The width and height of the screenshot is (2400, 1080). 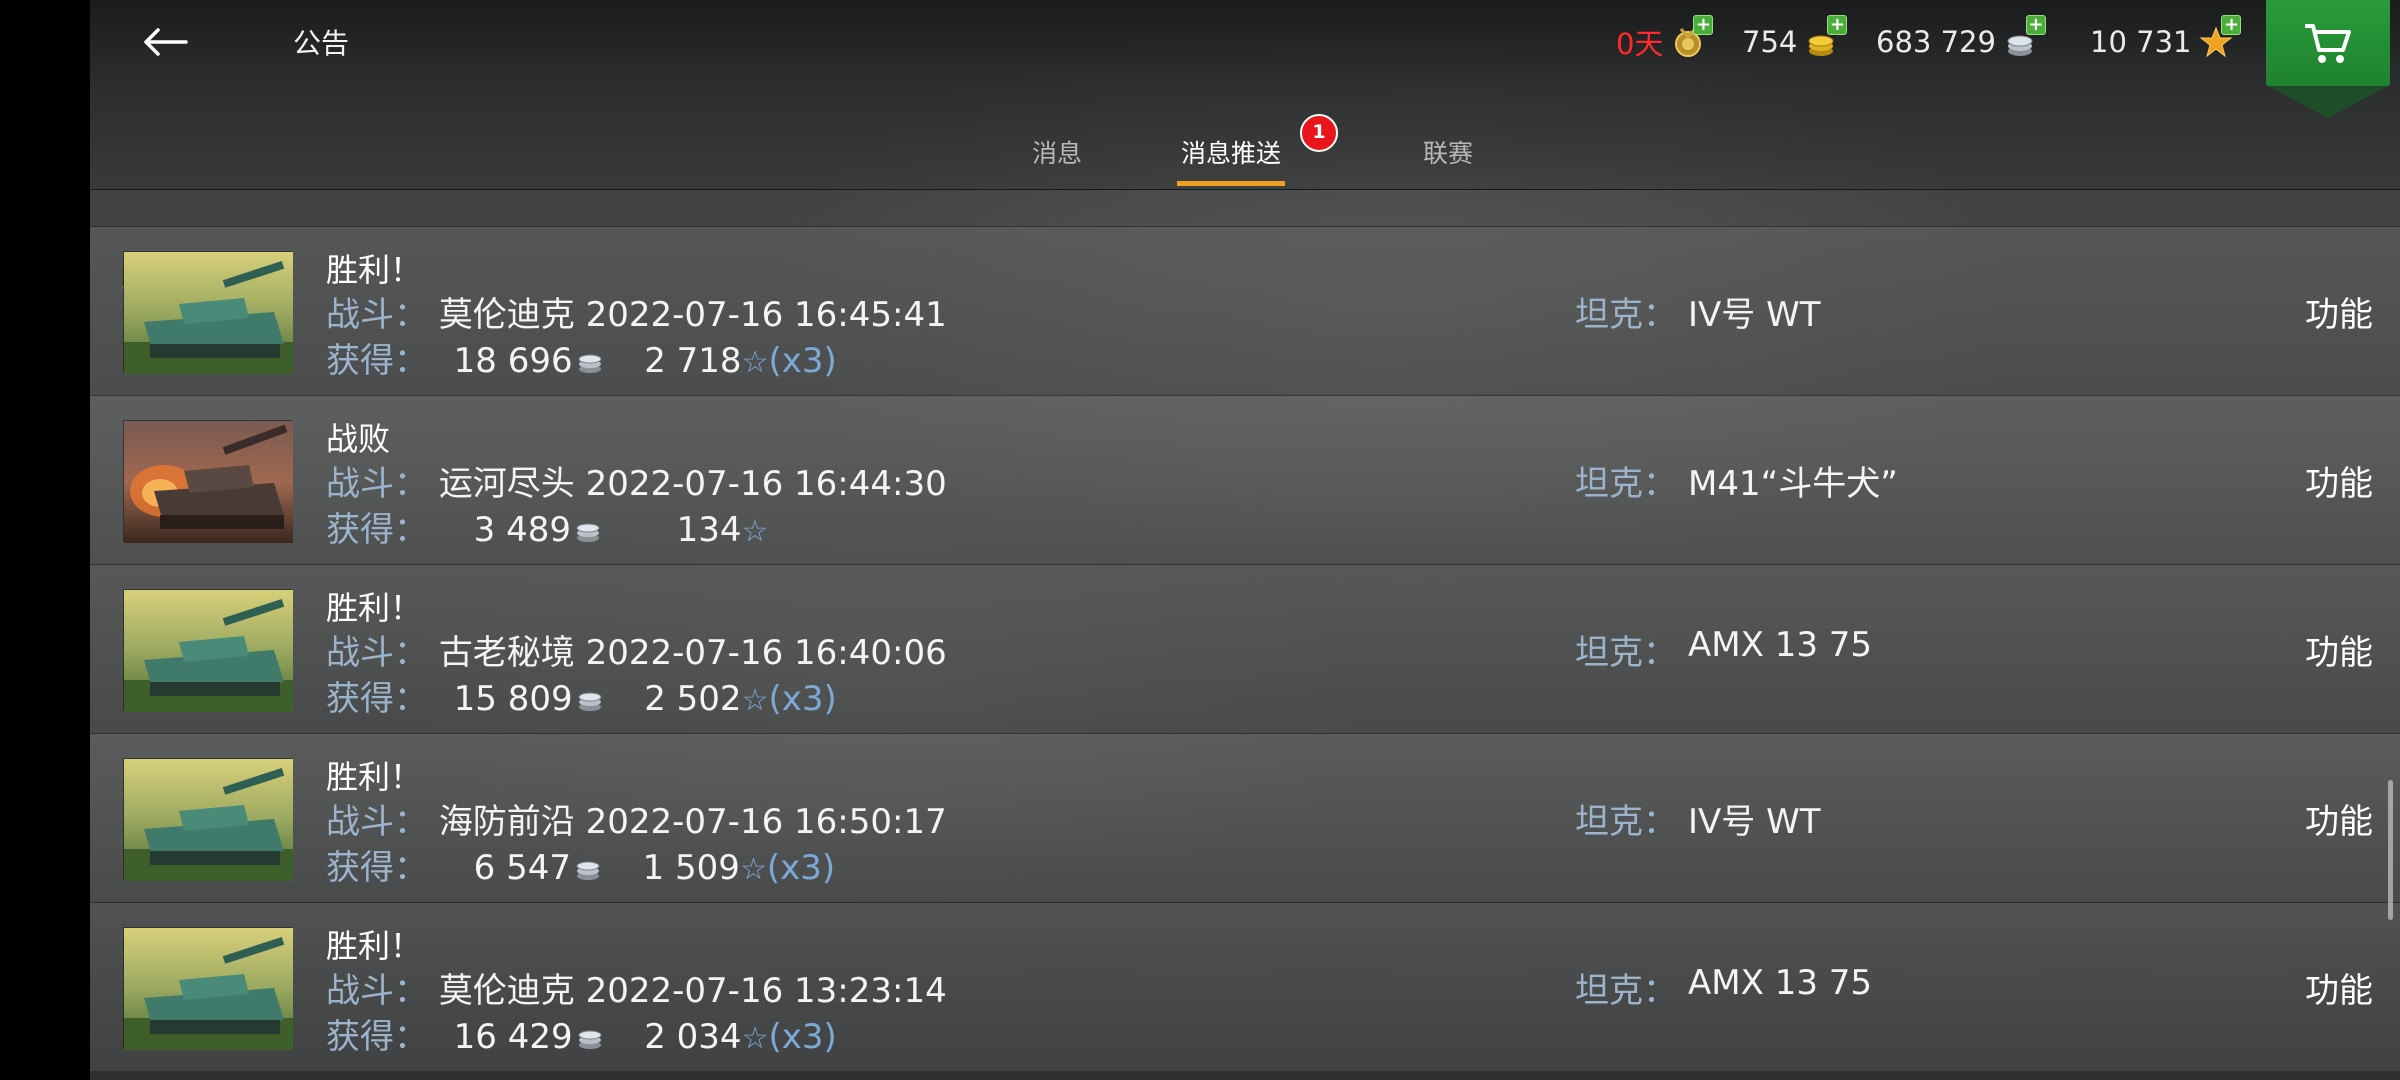 I want to click on free-xp-star-icon: +, so click(x=2220, y=37).